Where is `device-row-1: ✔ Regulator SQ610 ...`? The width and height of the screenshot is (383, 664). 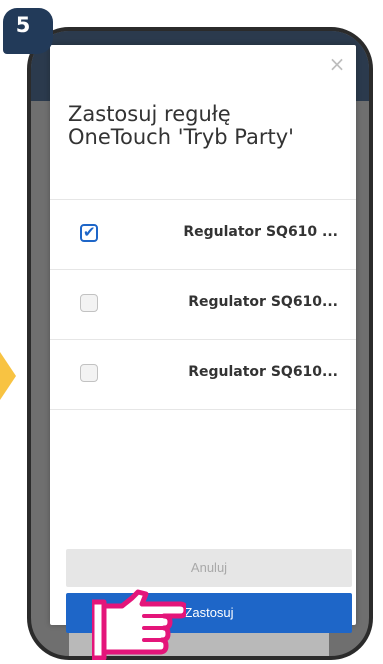
device-row-1: ✔ Regulator SQ610 ... is located at coordinates (203, 235).